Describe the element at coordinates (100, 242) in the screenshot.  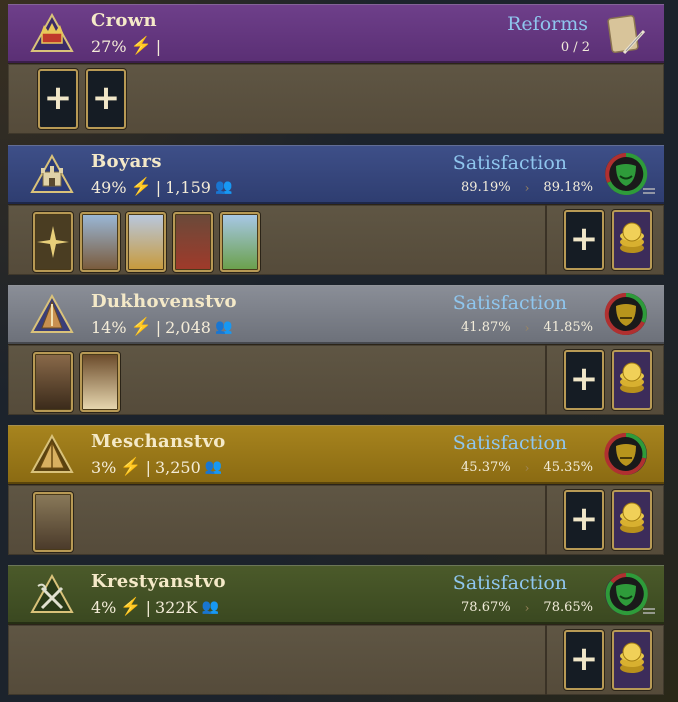
I see `knight-card` at that location.